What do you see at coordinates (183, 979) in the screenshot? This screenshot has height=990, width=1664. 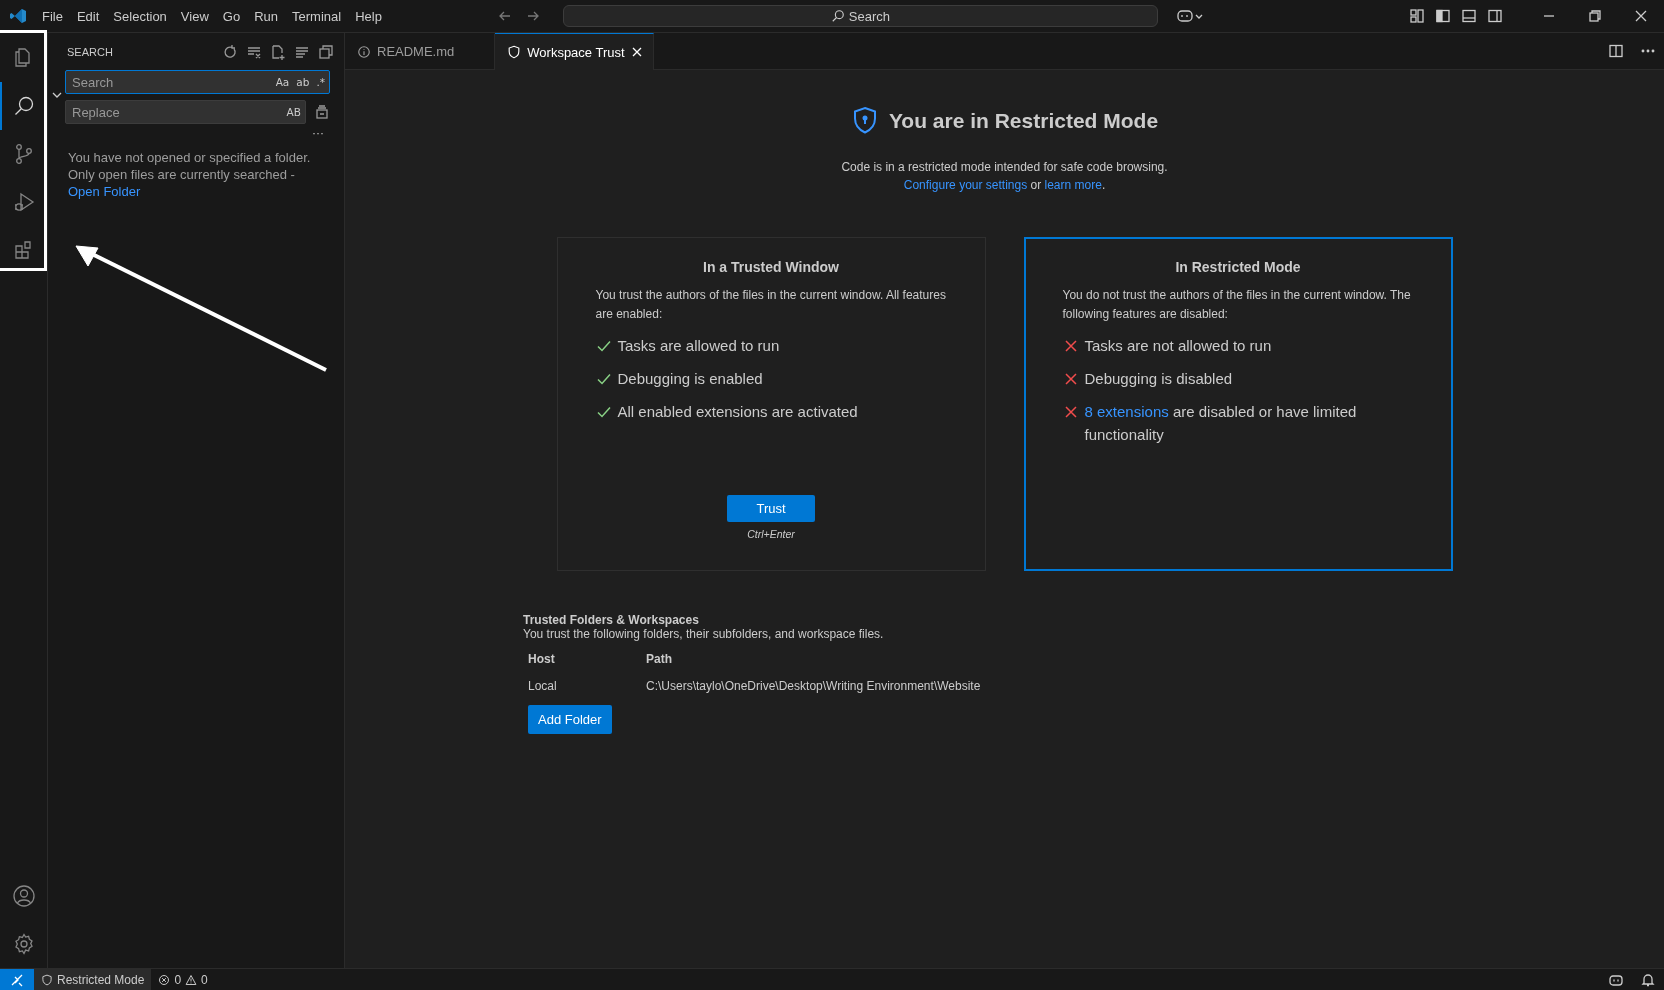 I see `problems-item: 0 0` at bounding box center [183, 979].